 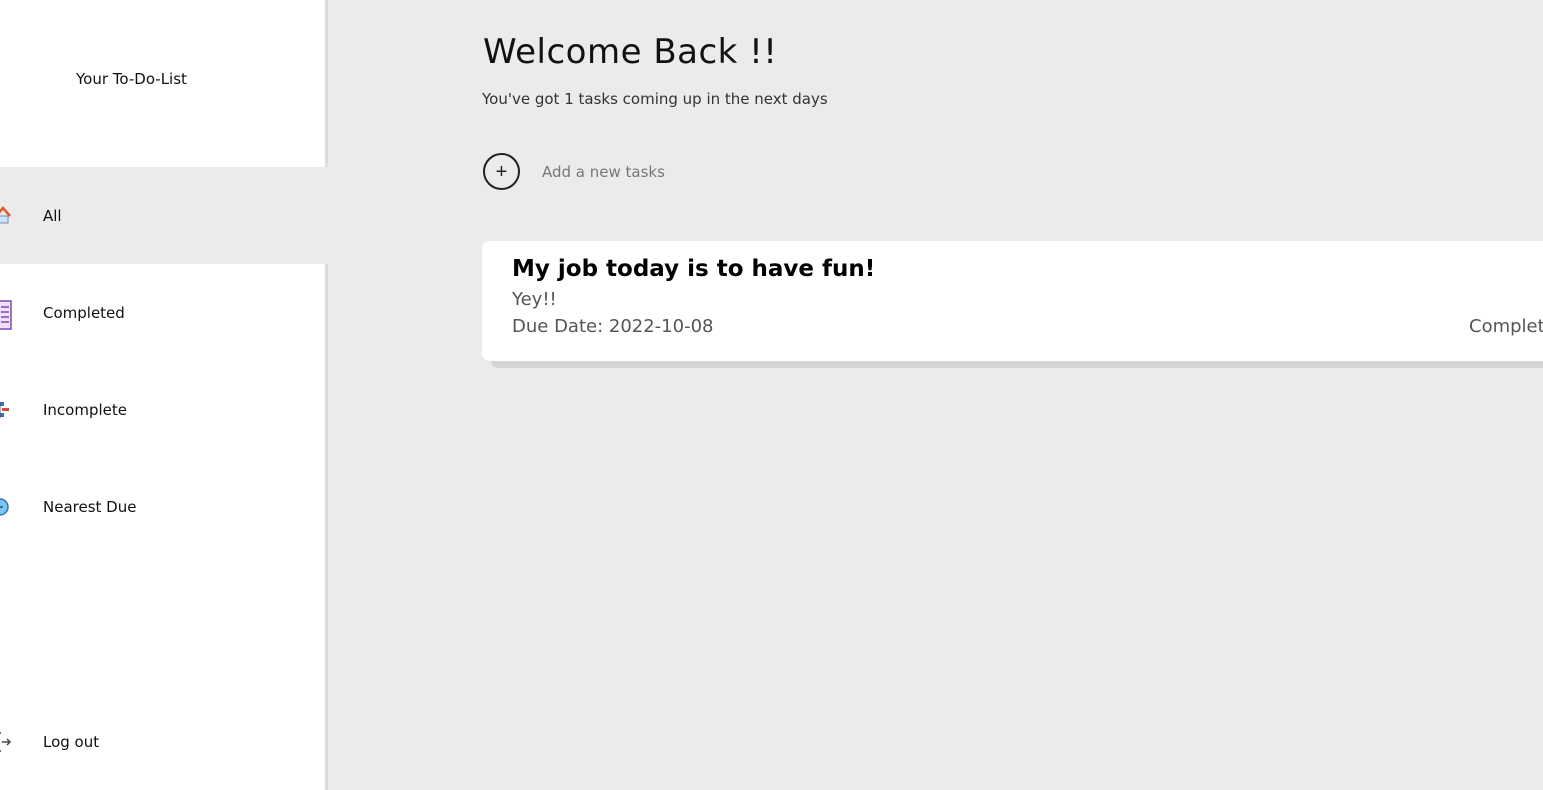 What do you see at coordinates (164, 409) in the screenshot?
I see `sidebar-item-incomplete: Incomplete` at bounding box center [164, 409].